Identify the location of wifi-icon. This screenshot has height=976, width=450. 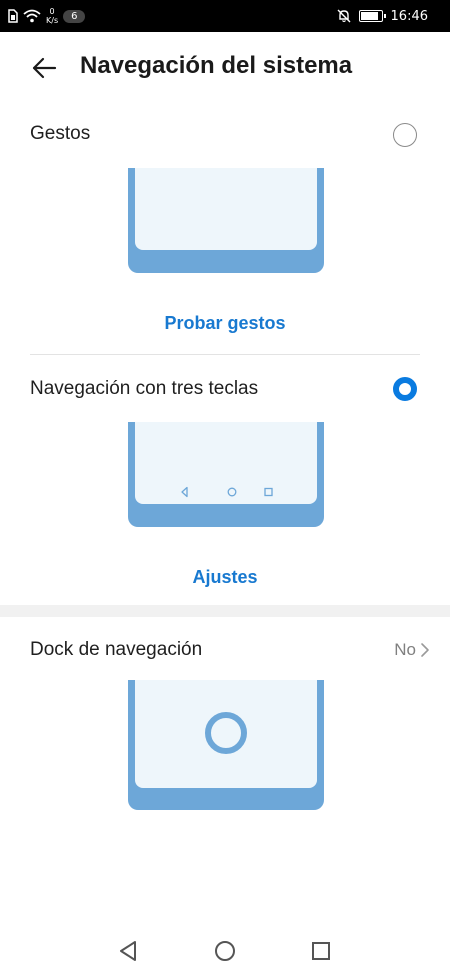
(32, 16).